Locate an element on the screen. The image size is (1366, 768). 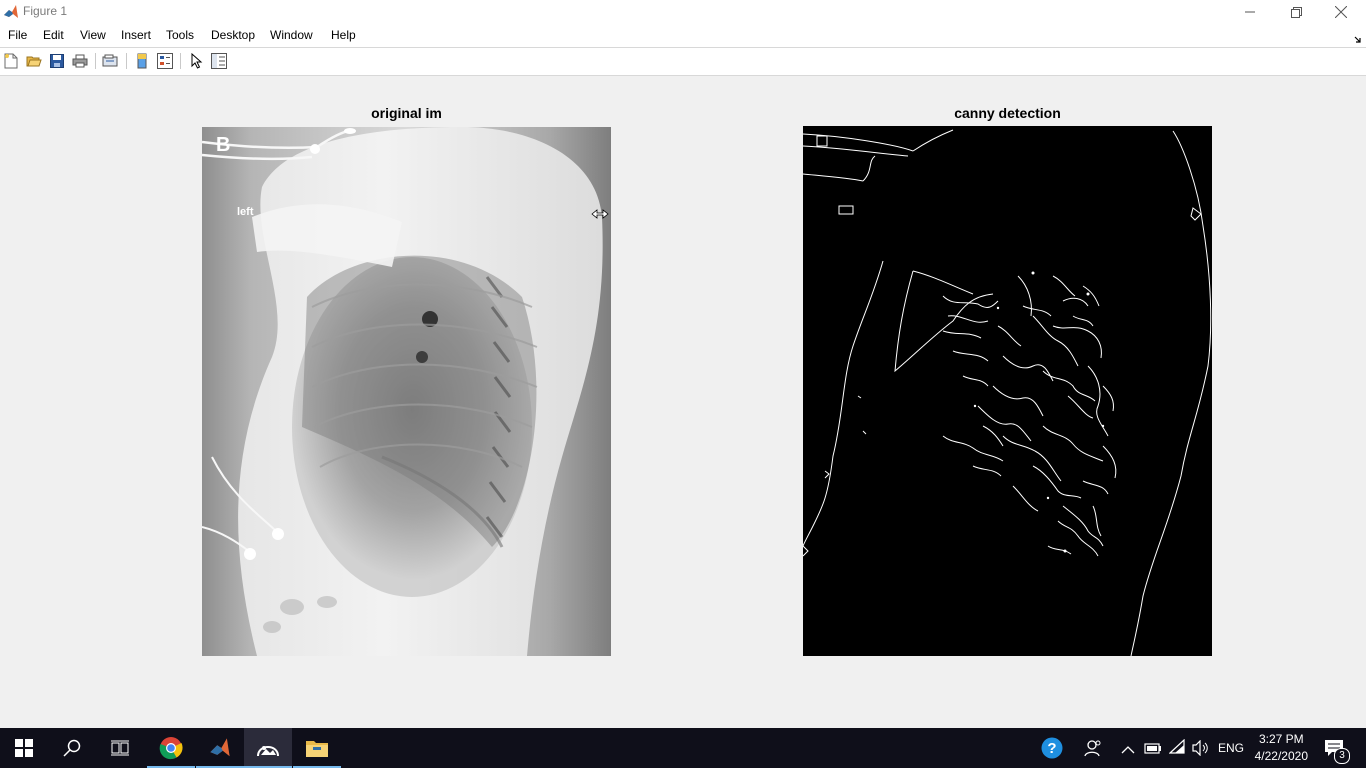
menu-file: File is located at coordinates (17, 35).